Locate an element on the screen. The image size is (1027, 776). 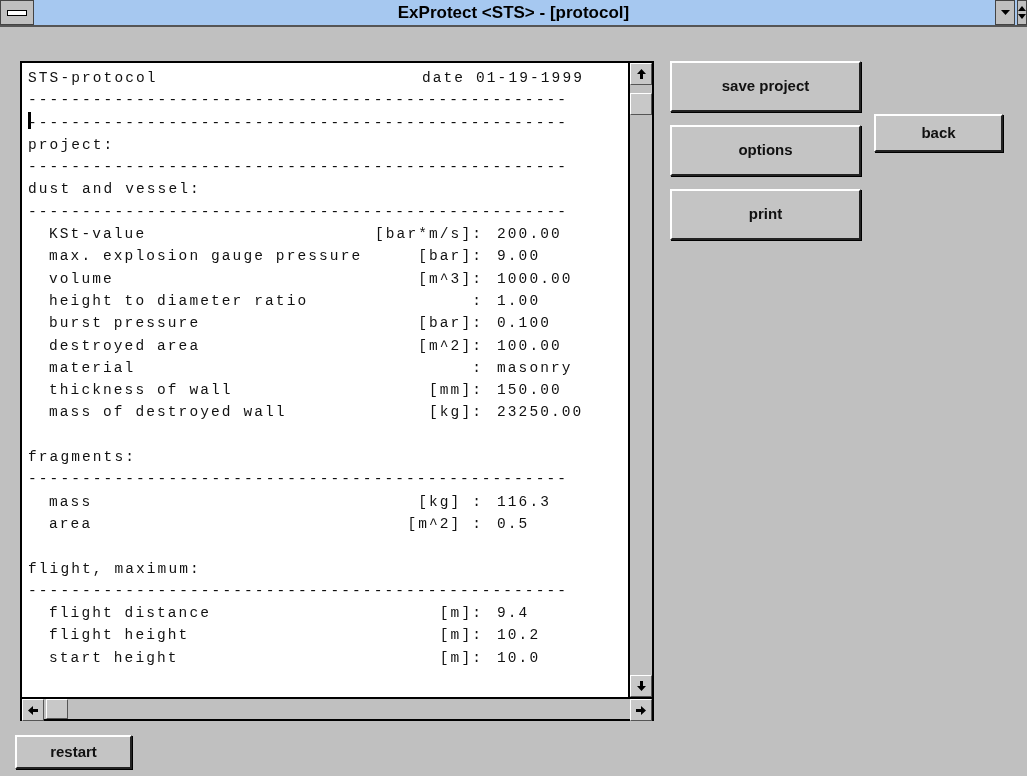
item-label: volume is located at coordinates (82, 279).